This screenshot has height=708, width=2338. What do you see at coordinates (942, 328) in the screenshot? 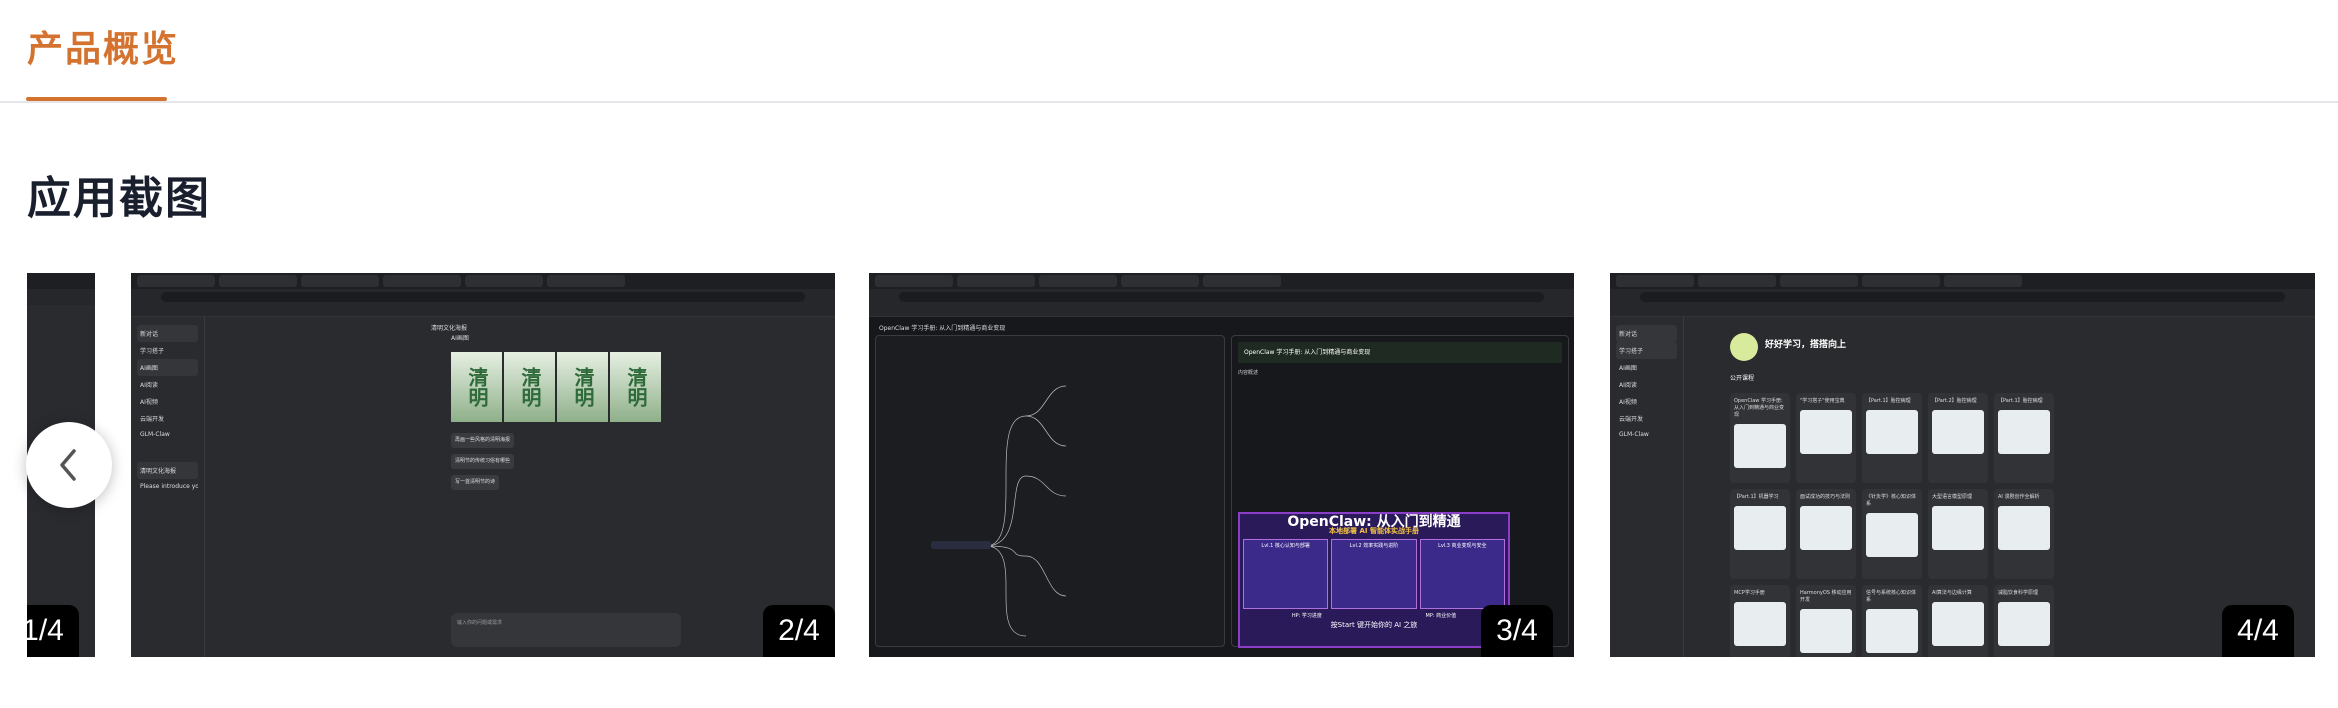
I see `page-header: OpenClaw 学习手册: 从入门到精通与商业变现` at bounding box center [942, 328].